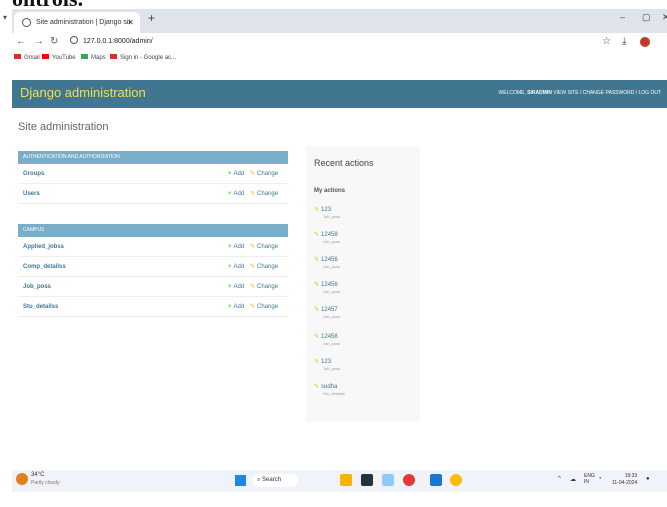 This screenshot has height=507, width=667. Describe the element at coordinates (664, 17) in the screenshot. I see `close-window-icon: ✕` at that location.